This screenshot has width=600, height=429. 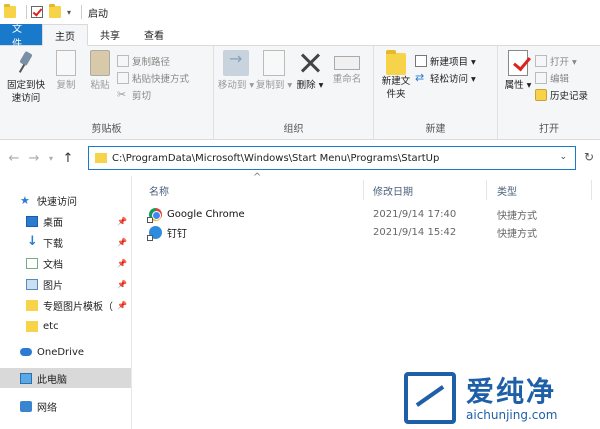 What do you see at coordinates (236, 63) in the screenshot?
I see `move-to-icon` at bounding box center [236, 63].